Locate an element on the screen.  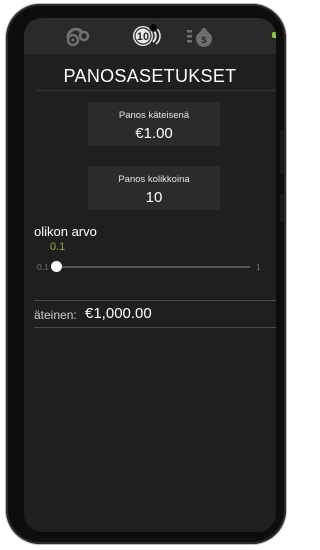
bet-coins-value: 10 is located at coordinates (154, 197).